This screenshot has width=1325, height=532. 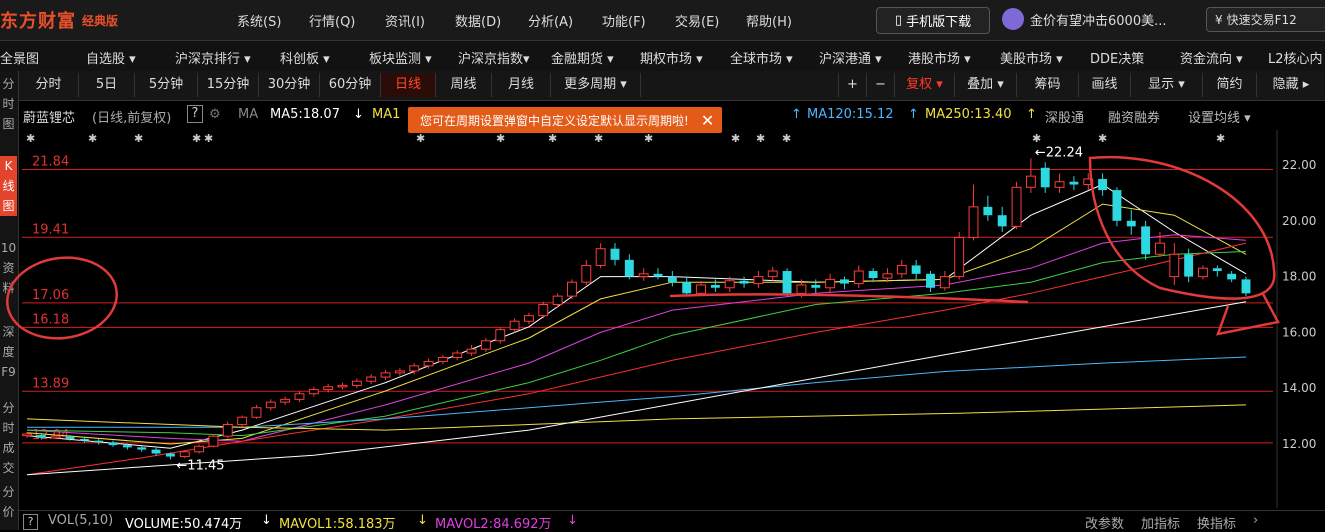 What do you see at coordinates (550, 20) in the screenshot?
I see `menu-item: 分析(A)` at bounding box center [550, 20].